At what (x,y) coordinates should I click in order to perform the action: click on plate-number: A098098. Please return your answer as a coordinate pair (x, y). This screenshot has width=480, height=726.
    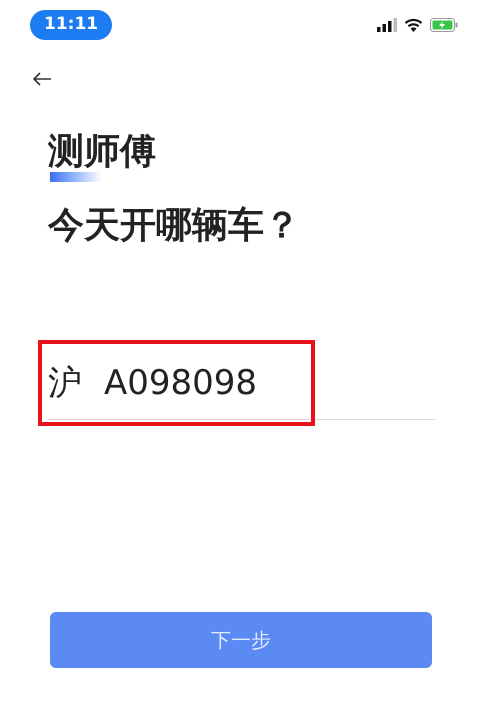
    Looking at the image, I should click on (181, 383).